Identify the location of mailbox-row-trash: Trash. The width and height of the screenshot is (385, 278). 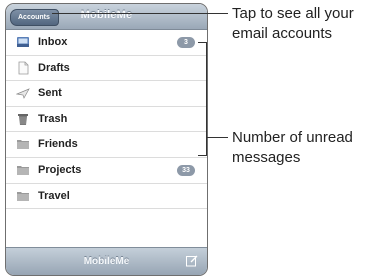
(106, 120).